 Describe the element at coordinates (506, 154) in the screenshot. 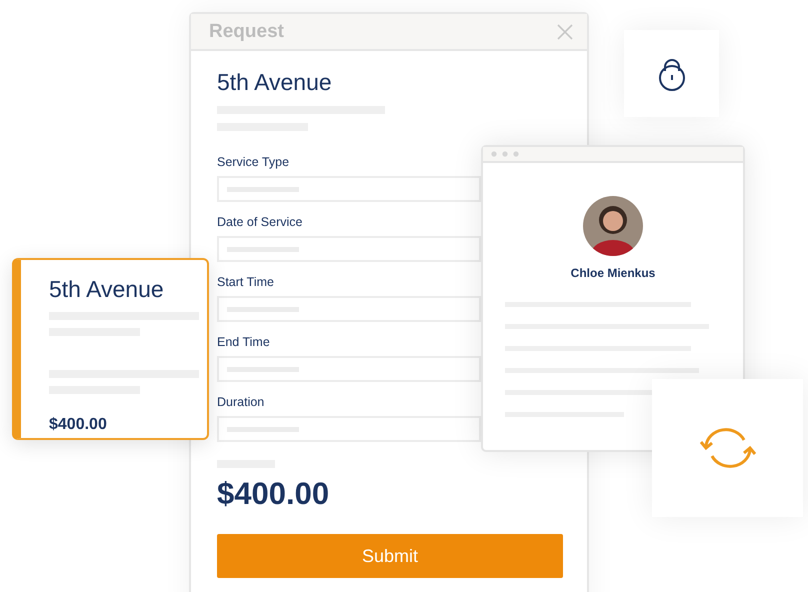

I see `window-dots-icon` at that location.